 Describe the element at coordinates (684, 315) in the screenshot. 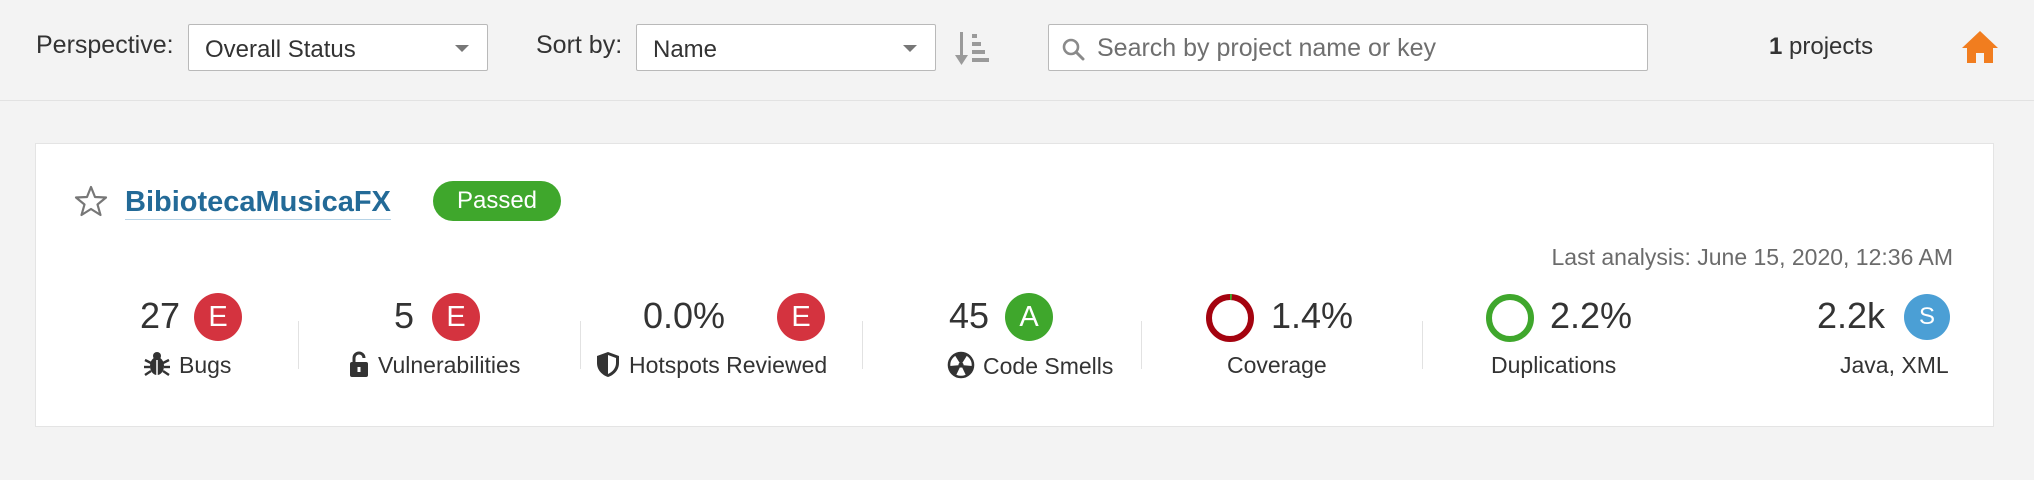

I see `hotspots-value: 0.0%` at that location.